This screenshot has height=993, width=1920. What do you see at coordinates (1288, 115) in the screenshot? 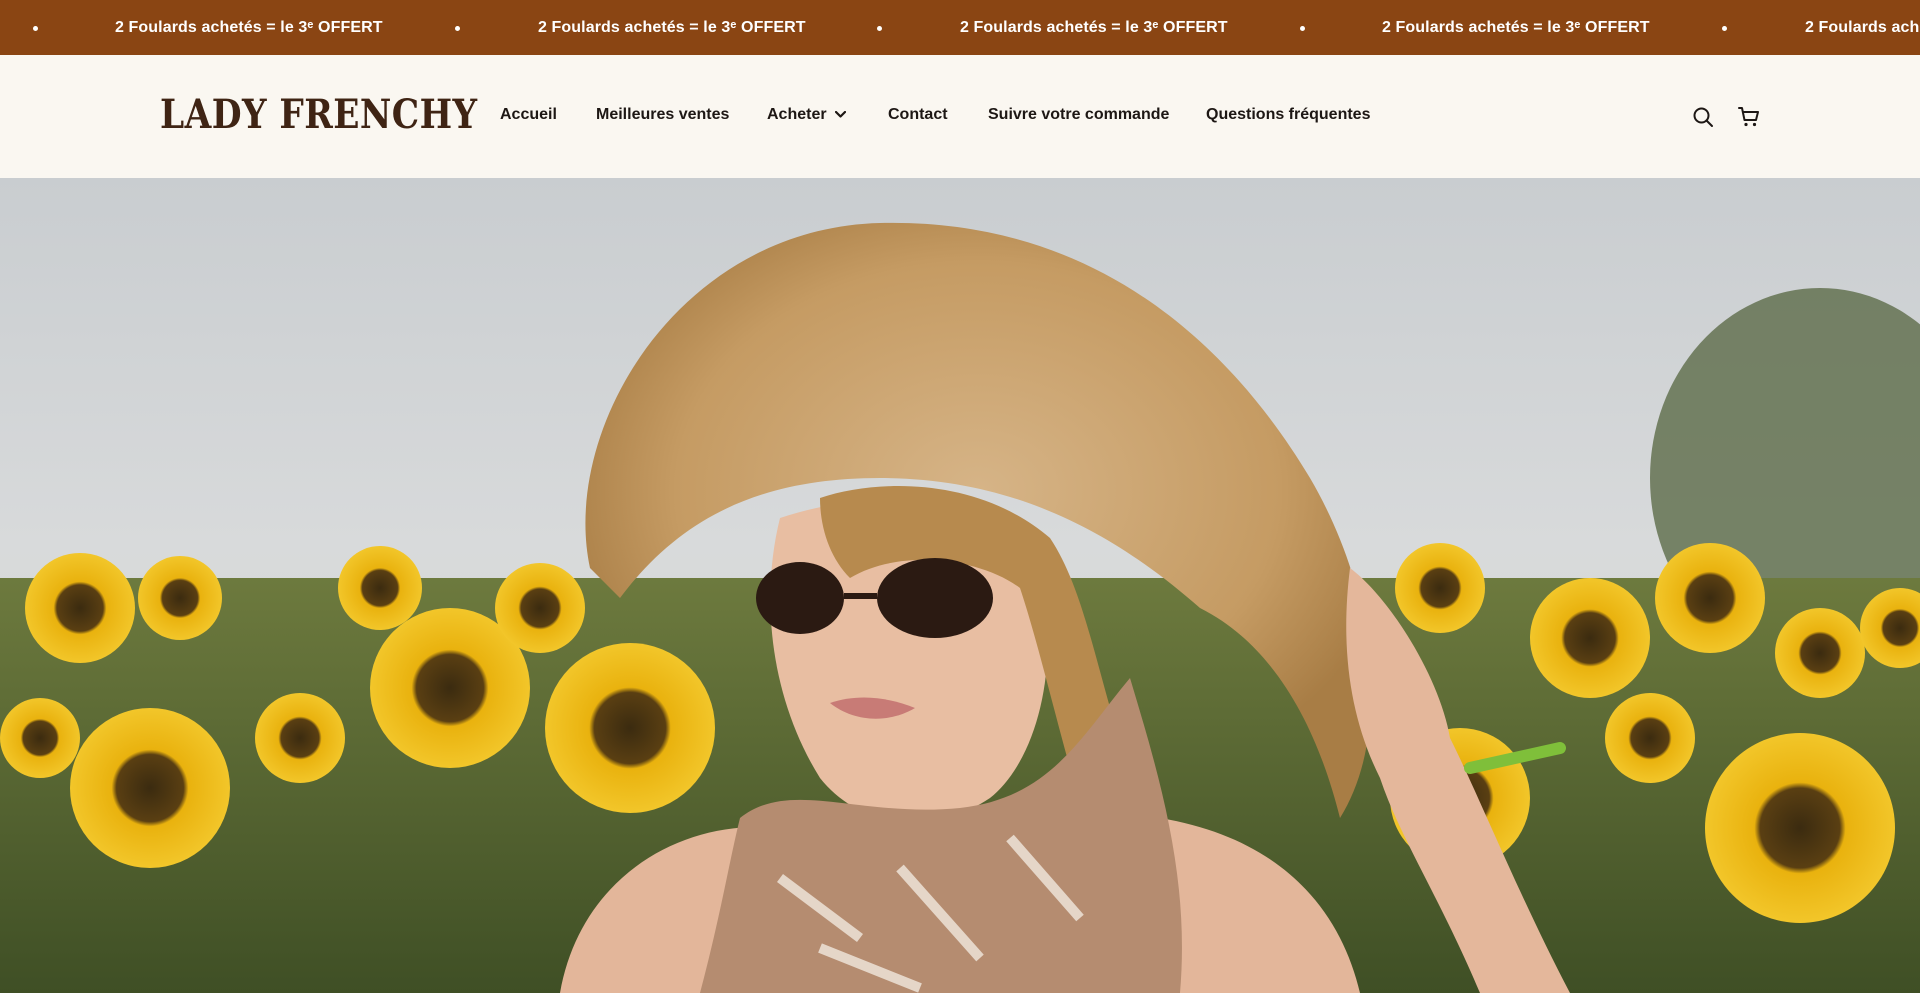
I see `nav-item-questions-frequentes: Questions fréquentes` at bounding box center [1288, 115].